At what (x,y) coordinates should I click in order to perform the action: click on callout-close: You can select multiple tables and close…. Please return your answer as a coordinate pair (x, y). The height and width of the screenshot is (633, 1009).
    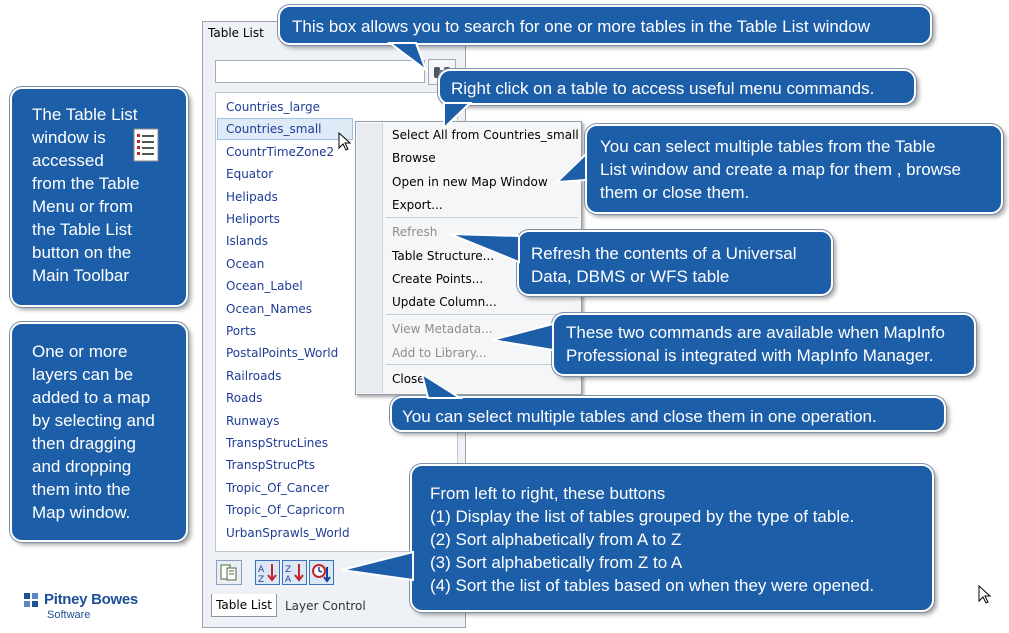
    Looking at the image, I should click on (668, 414).